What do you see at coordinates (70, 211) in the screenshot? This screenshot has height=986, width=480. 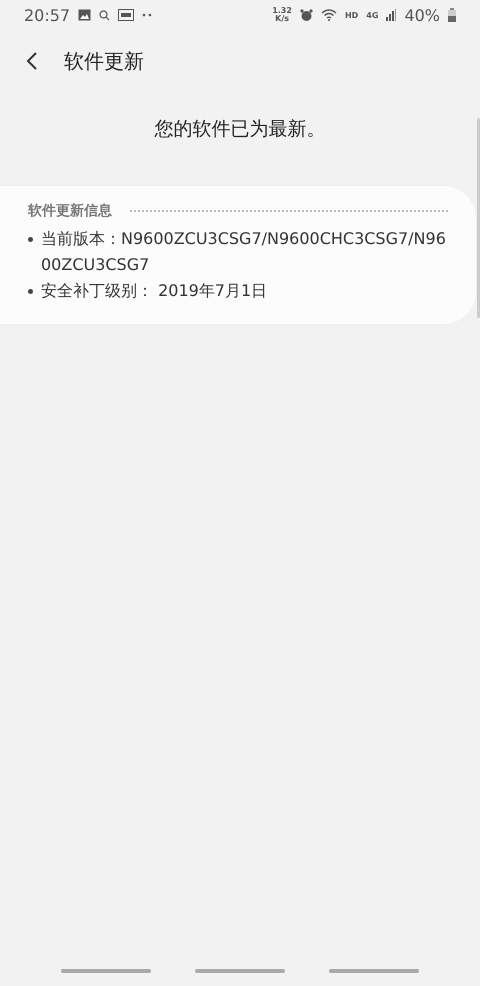 I see `card-title: 软件更新信息` at bounding box center [70, 211].